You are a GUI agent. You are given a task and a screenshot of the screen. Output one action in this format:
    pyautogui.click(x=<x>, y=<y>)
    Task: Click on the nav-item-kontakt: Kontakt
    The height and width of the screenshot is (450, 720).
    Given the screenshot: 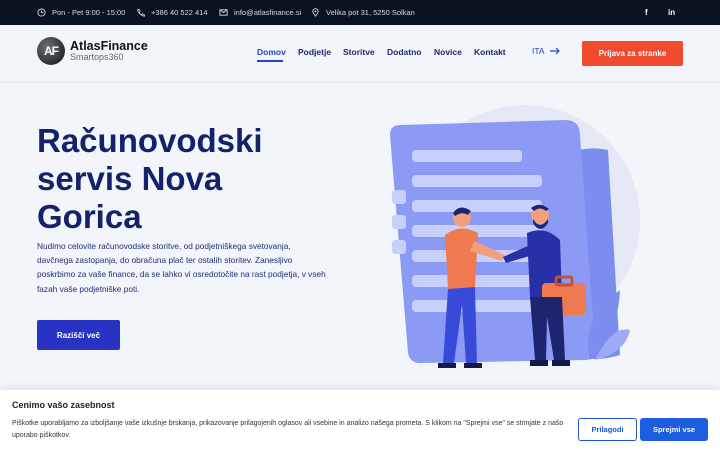 What is the action you would take?
    pyautogui.click(x=490, y=52)
    